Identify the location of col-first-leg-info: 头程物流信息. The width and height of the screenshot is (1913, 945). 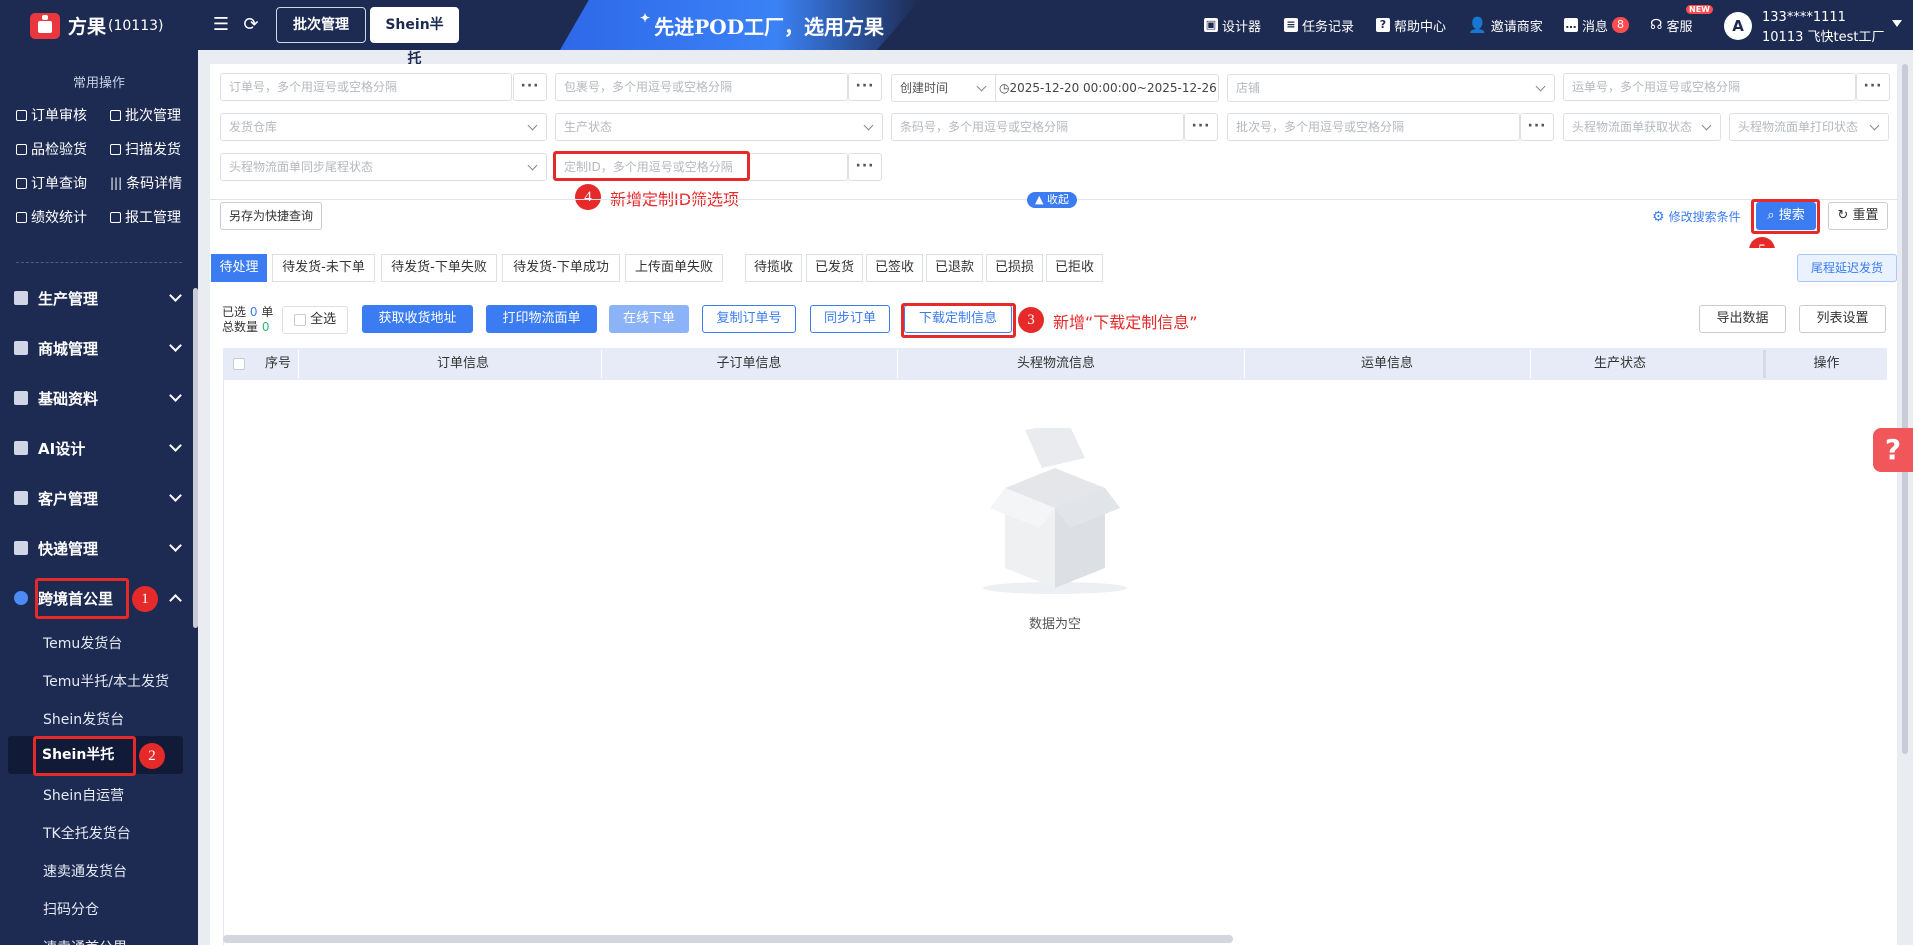
(1055, 363).